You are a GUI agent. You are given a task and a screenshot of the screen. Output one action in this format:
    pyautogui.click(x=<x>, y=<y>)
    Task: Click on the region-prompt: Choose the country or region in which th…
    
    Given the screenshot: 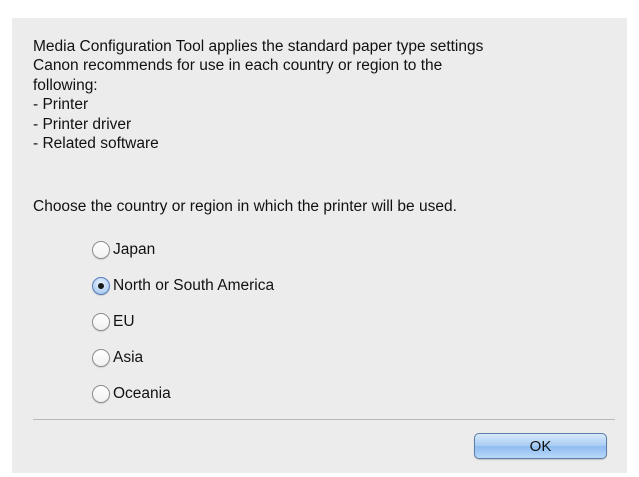 What is the action you would take?
    pyautogui.click(x=245, y=206)
    